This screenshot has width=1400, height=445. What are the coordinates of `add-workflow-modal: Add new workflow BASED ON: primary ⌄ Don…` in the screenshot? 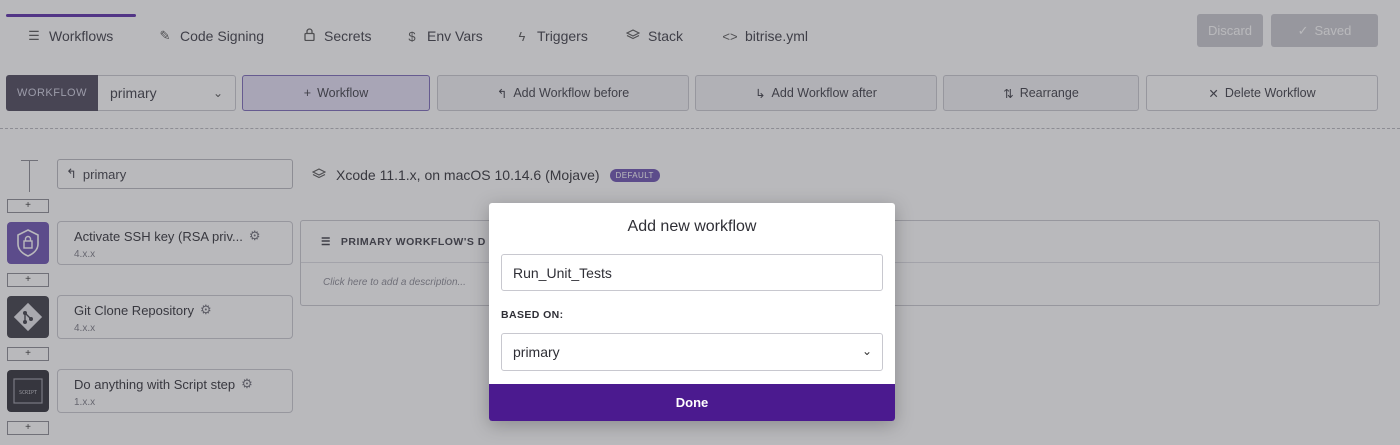 It's located at (692, 312).